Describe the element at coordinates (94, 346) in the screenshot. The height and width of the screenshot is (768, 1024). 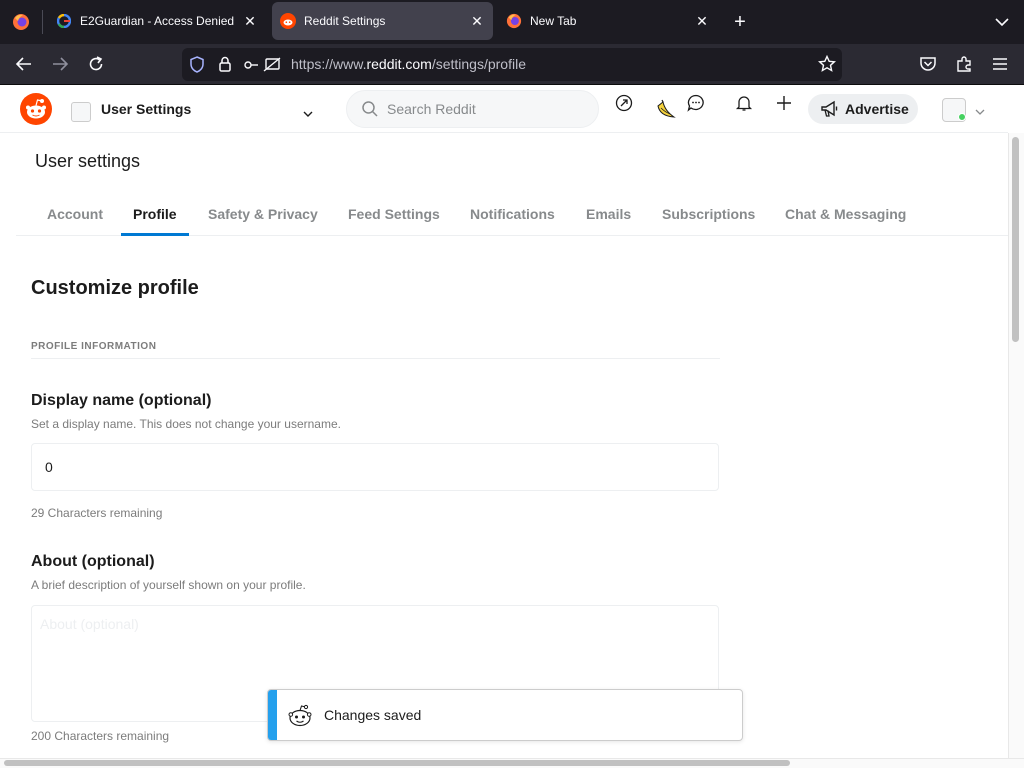
I see `section-label: PROFILE INFORMATION` at that location.